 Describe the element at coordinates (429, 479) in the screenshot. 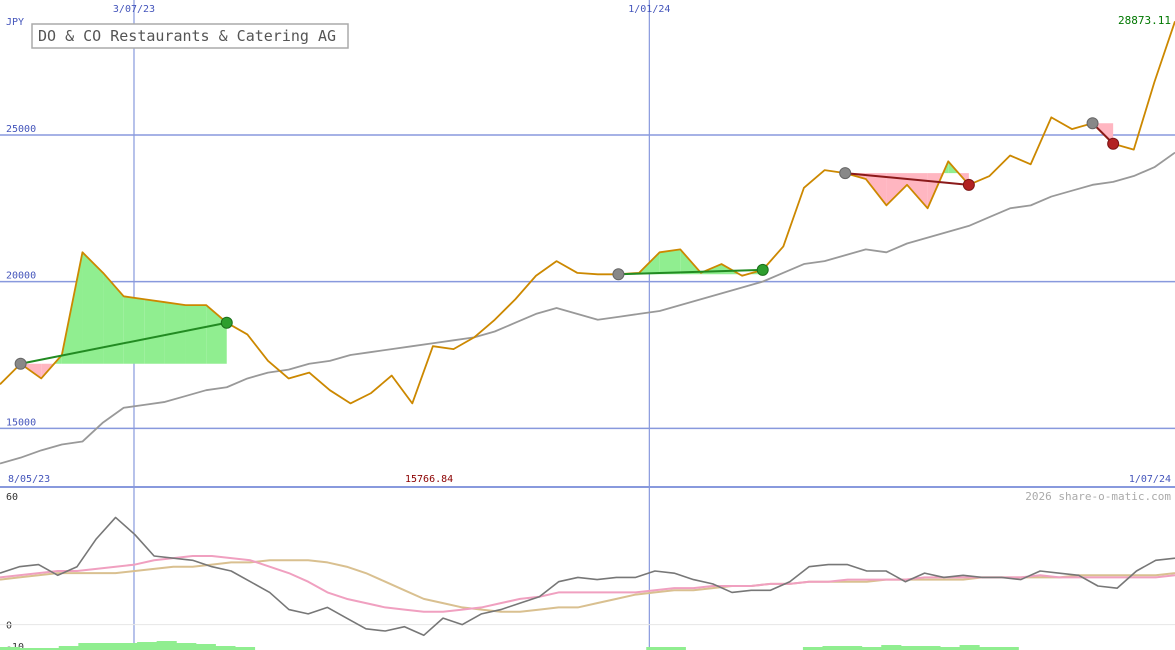

I see `min-marker-label: 15766.84` at that location.